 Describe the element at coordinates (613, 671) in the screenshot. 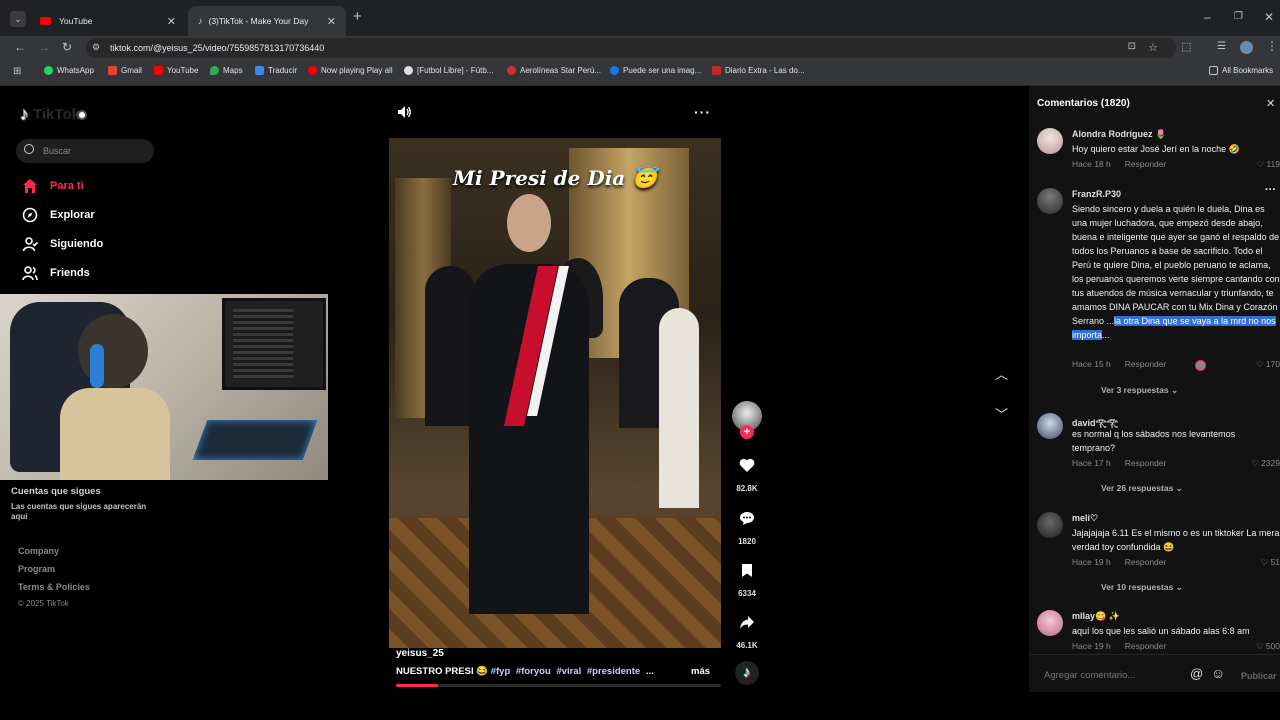

I see `hashtag: #presidente` at that location.